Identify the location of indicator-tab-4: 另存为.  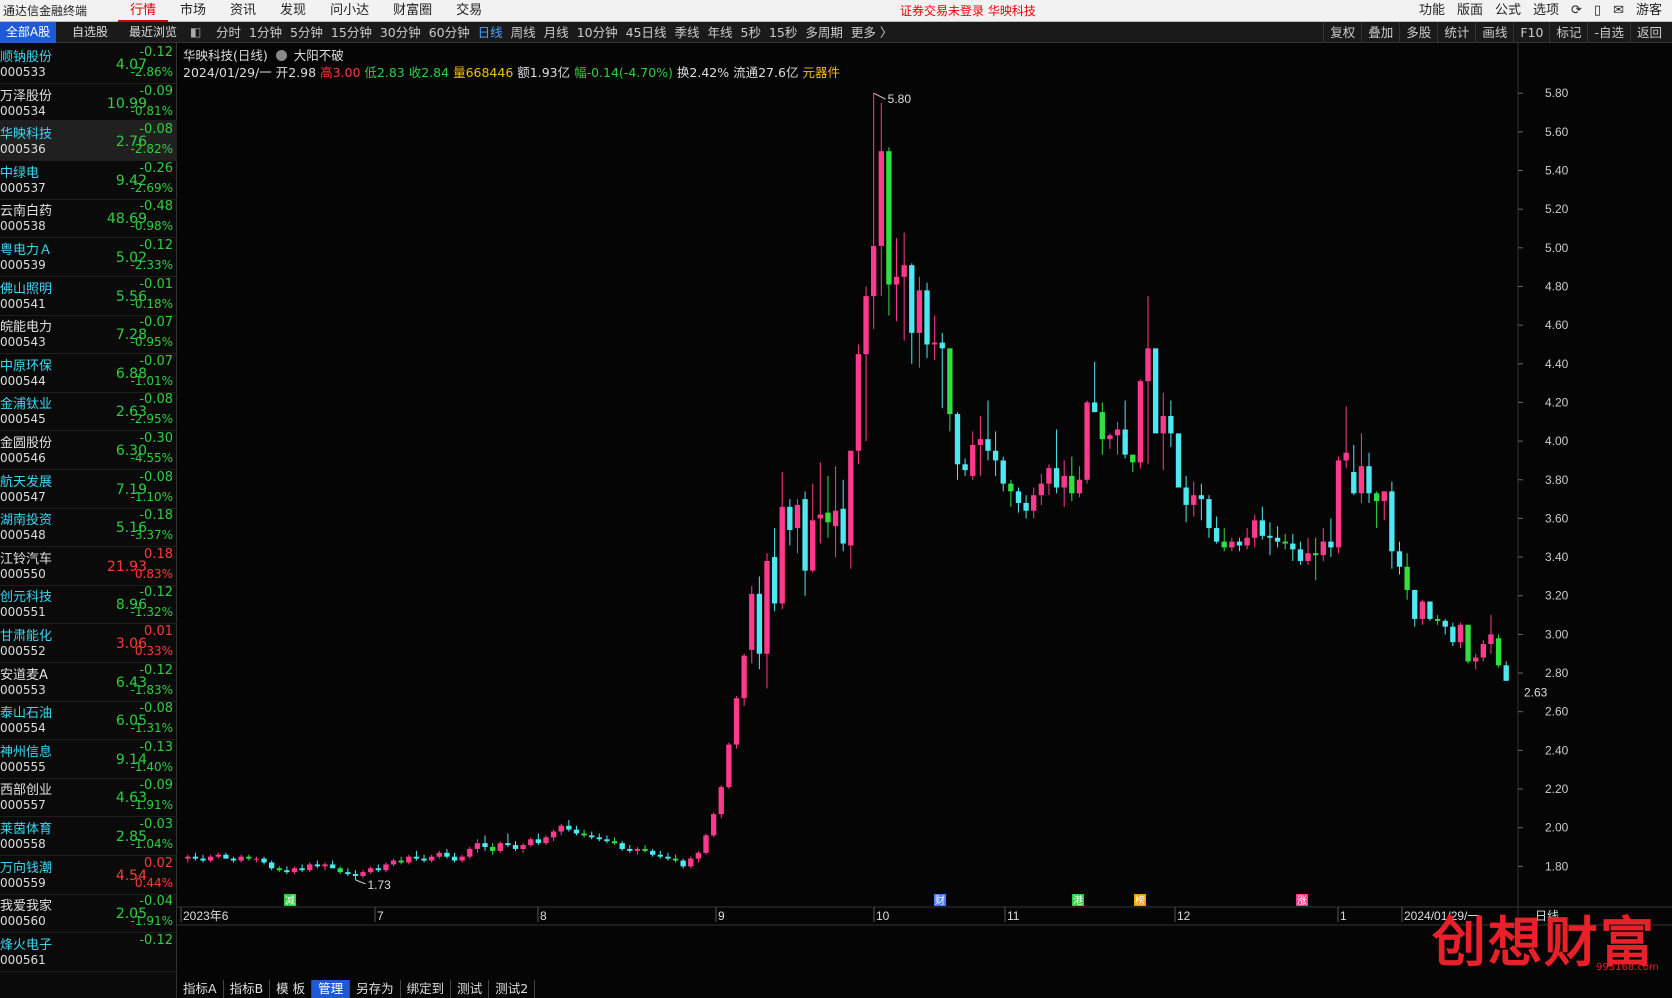
(375, 989).